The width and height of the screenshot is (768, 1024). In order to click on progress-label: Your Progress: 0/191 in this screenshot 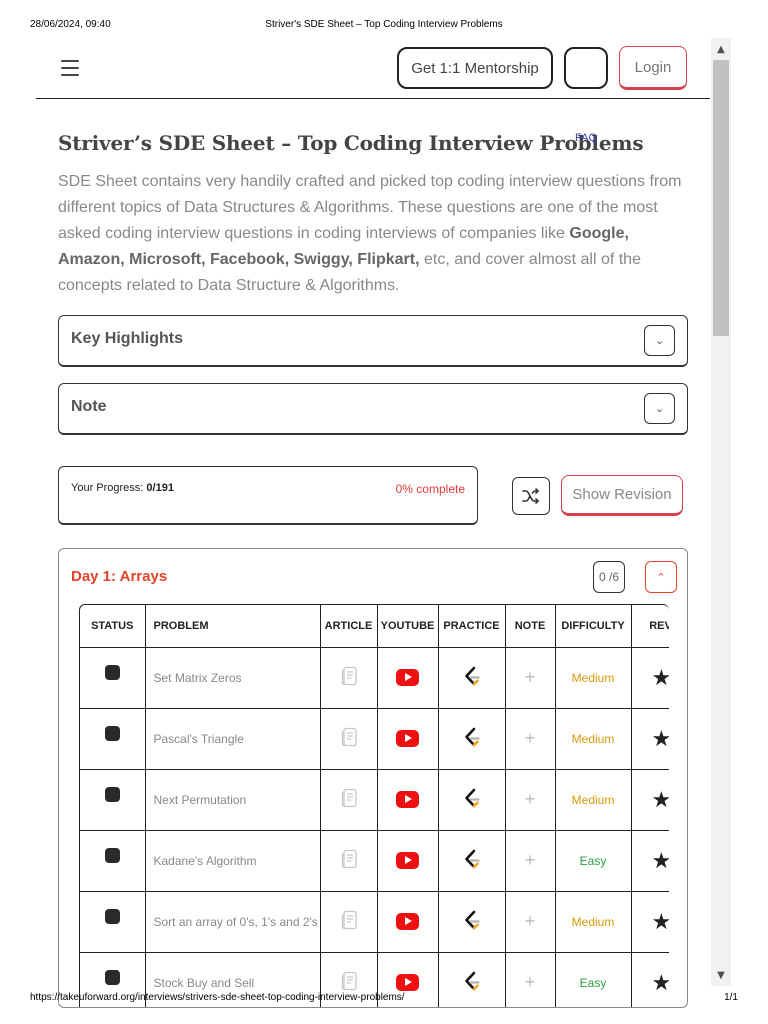, I will do `click(122, 488)`.